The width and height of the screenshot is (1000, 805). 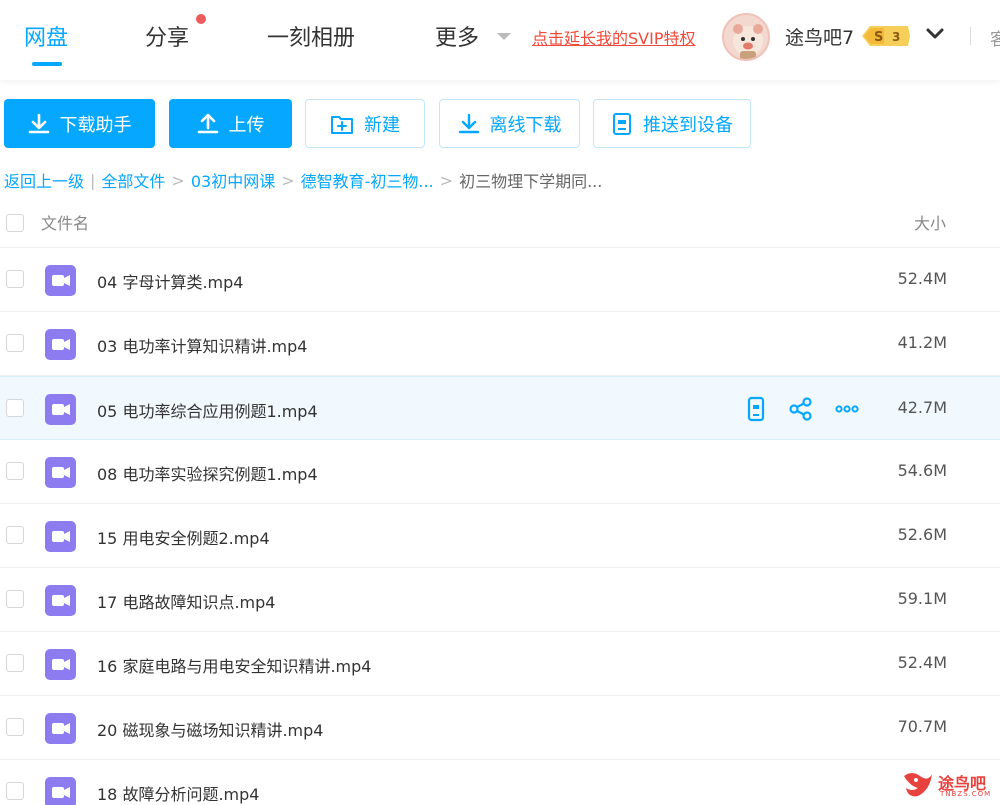 What do you see at coordinates (935, 34) in the screenshot?
I see `user-menu-chevron-down-icon` at bounding box center [935, 34].